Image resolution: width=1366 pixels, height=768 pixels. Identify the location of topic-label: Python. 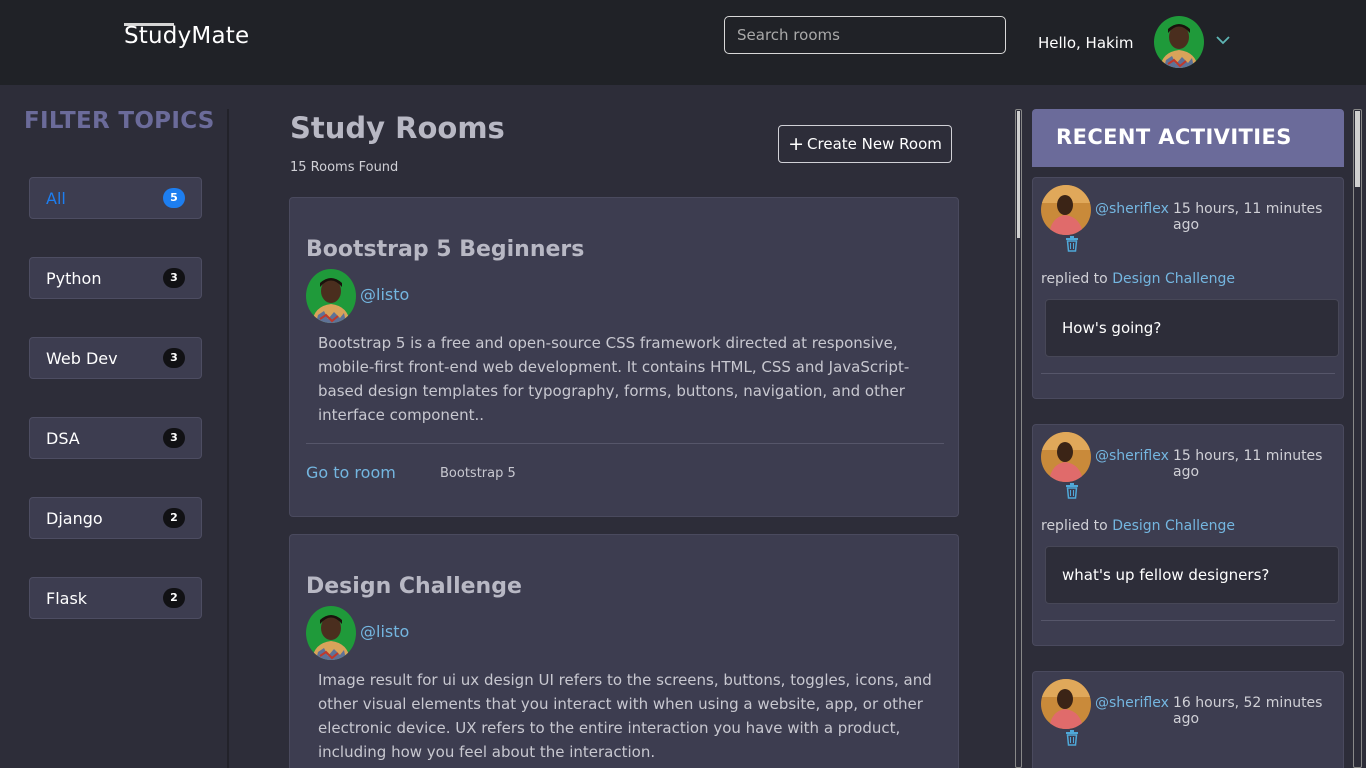
(74, 278).